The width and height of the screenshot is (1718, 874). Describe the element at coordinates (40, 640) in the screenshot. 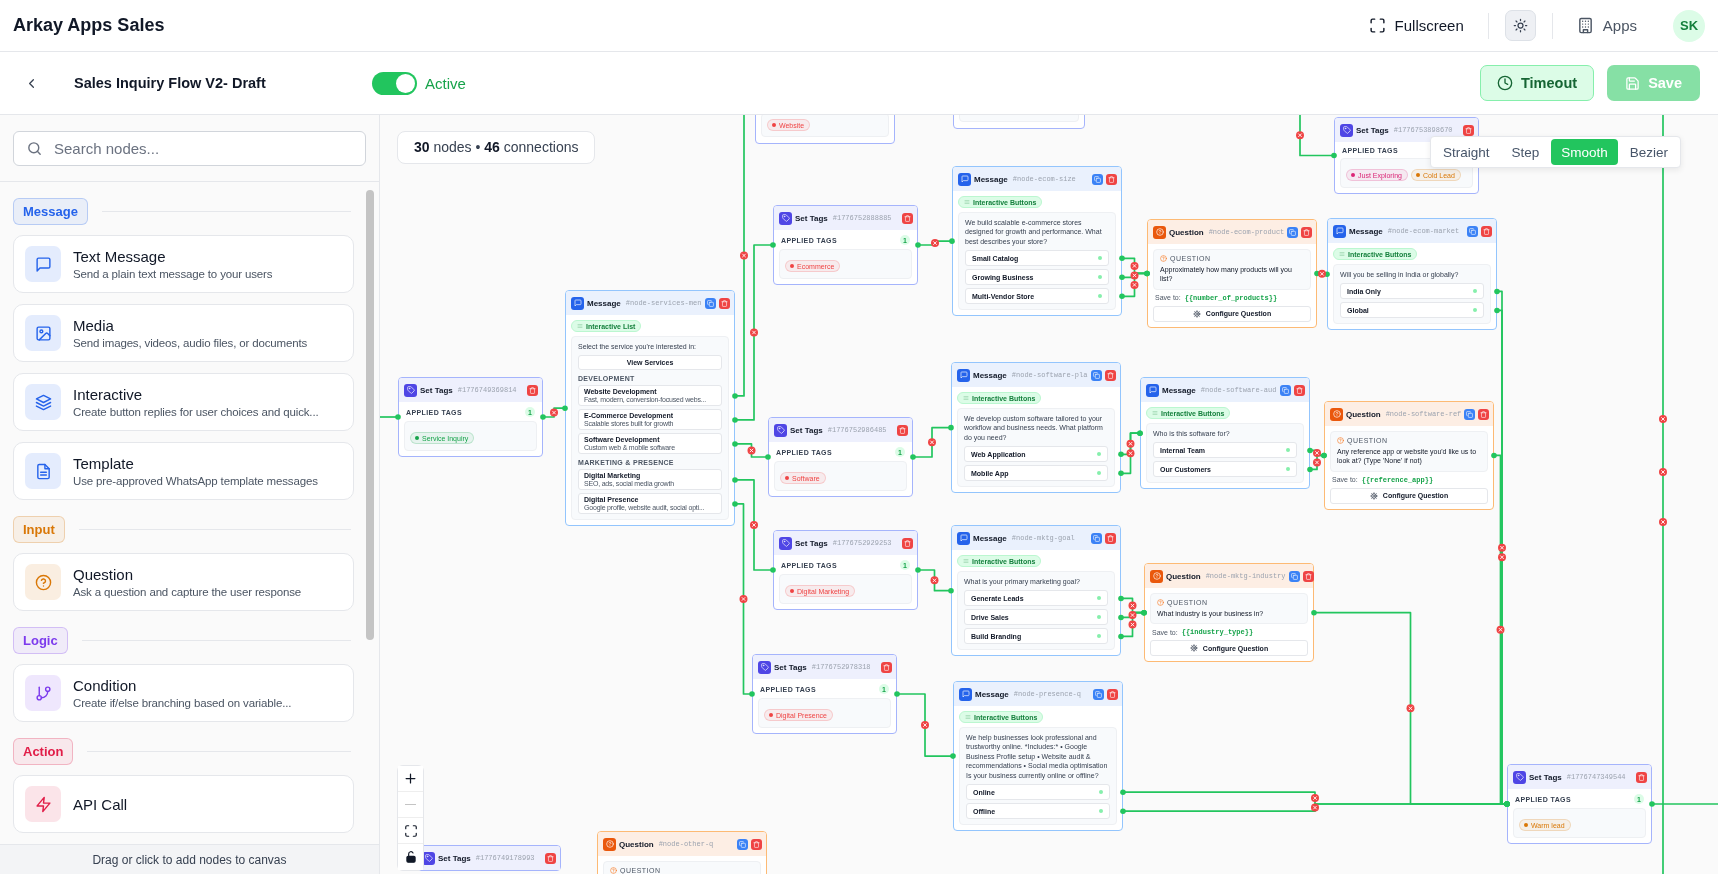

I see `category-label: Logic` at that location.